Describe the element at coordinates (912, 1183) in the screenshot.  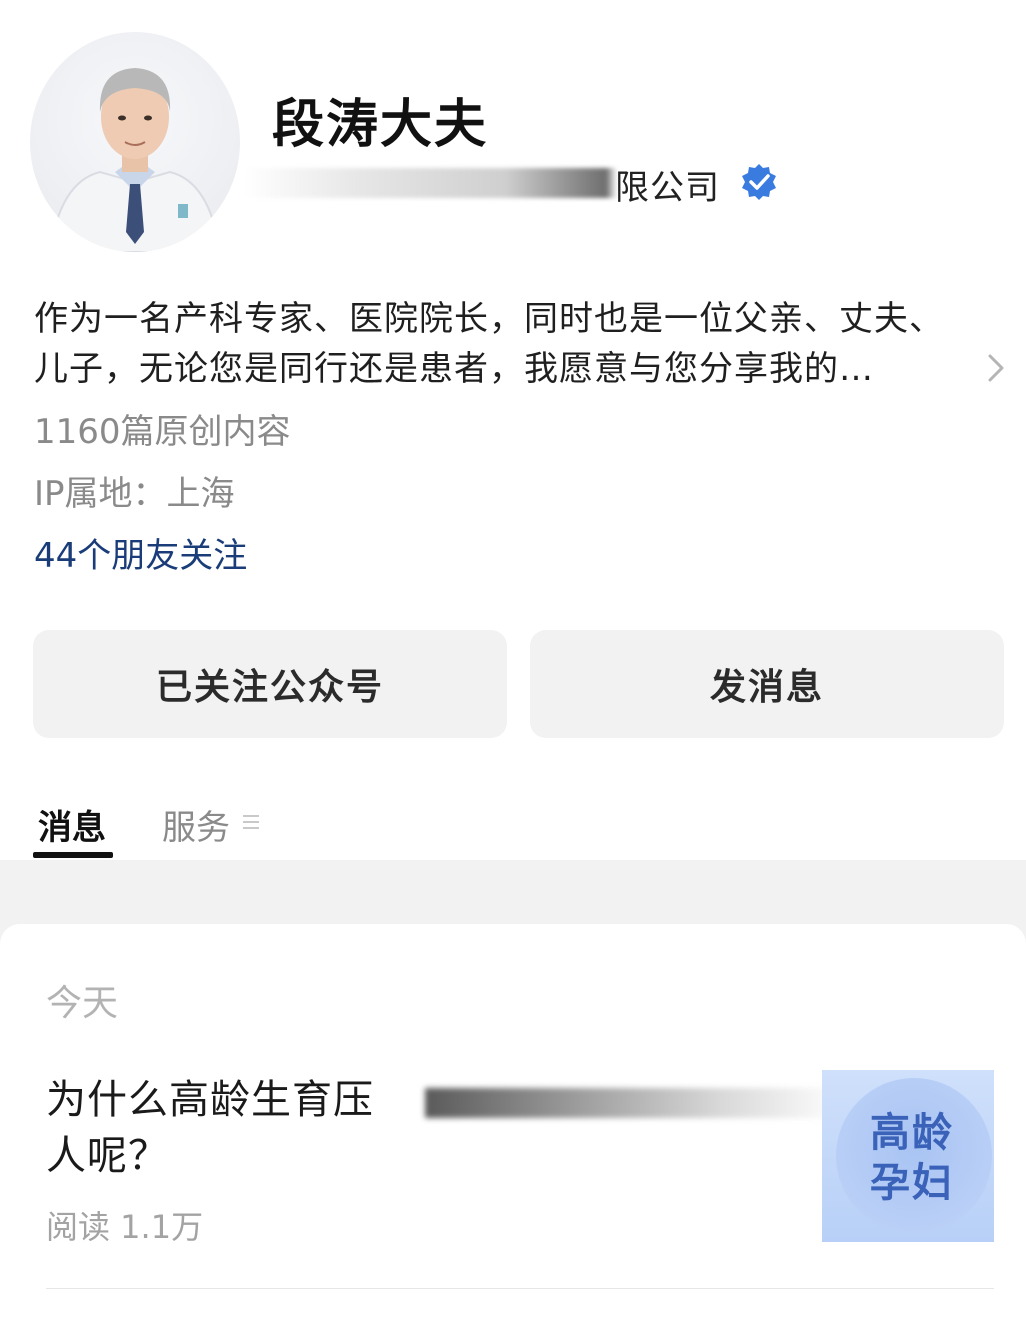
I see `thumbnail-text-line: 孕妇` at that location.